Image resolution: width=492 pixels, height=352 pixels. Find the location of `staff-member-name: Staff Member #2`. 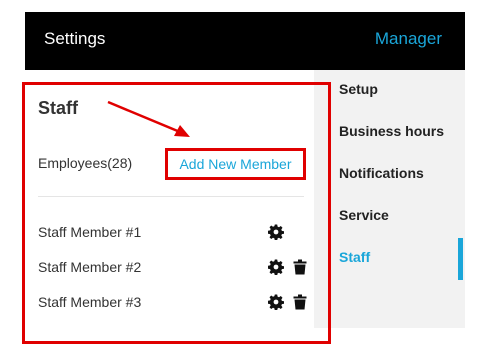

staff-member-name: Staff Member #2 is located at coordinates (89, 267).